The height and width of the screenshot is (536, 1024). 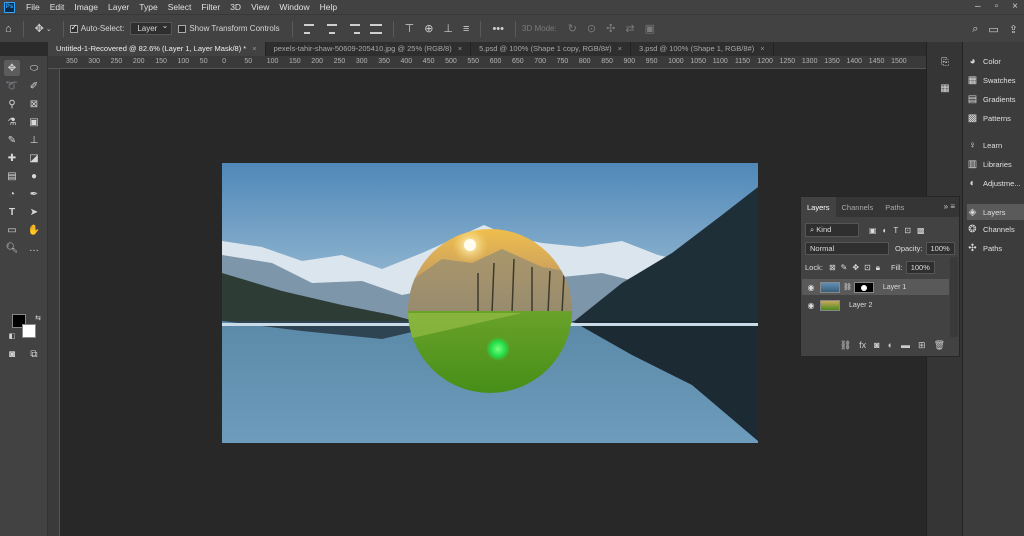 What do you see at coordinates (12, 158) in the screenshot?
I see `healing-brush-tool-icon: ✚` at bounding box center [12, 158].